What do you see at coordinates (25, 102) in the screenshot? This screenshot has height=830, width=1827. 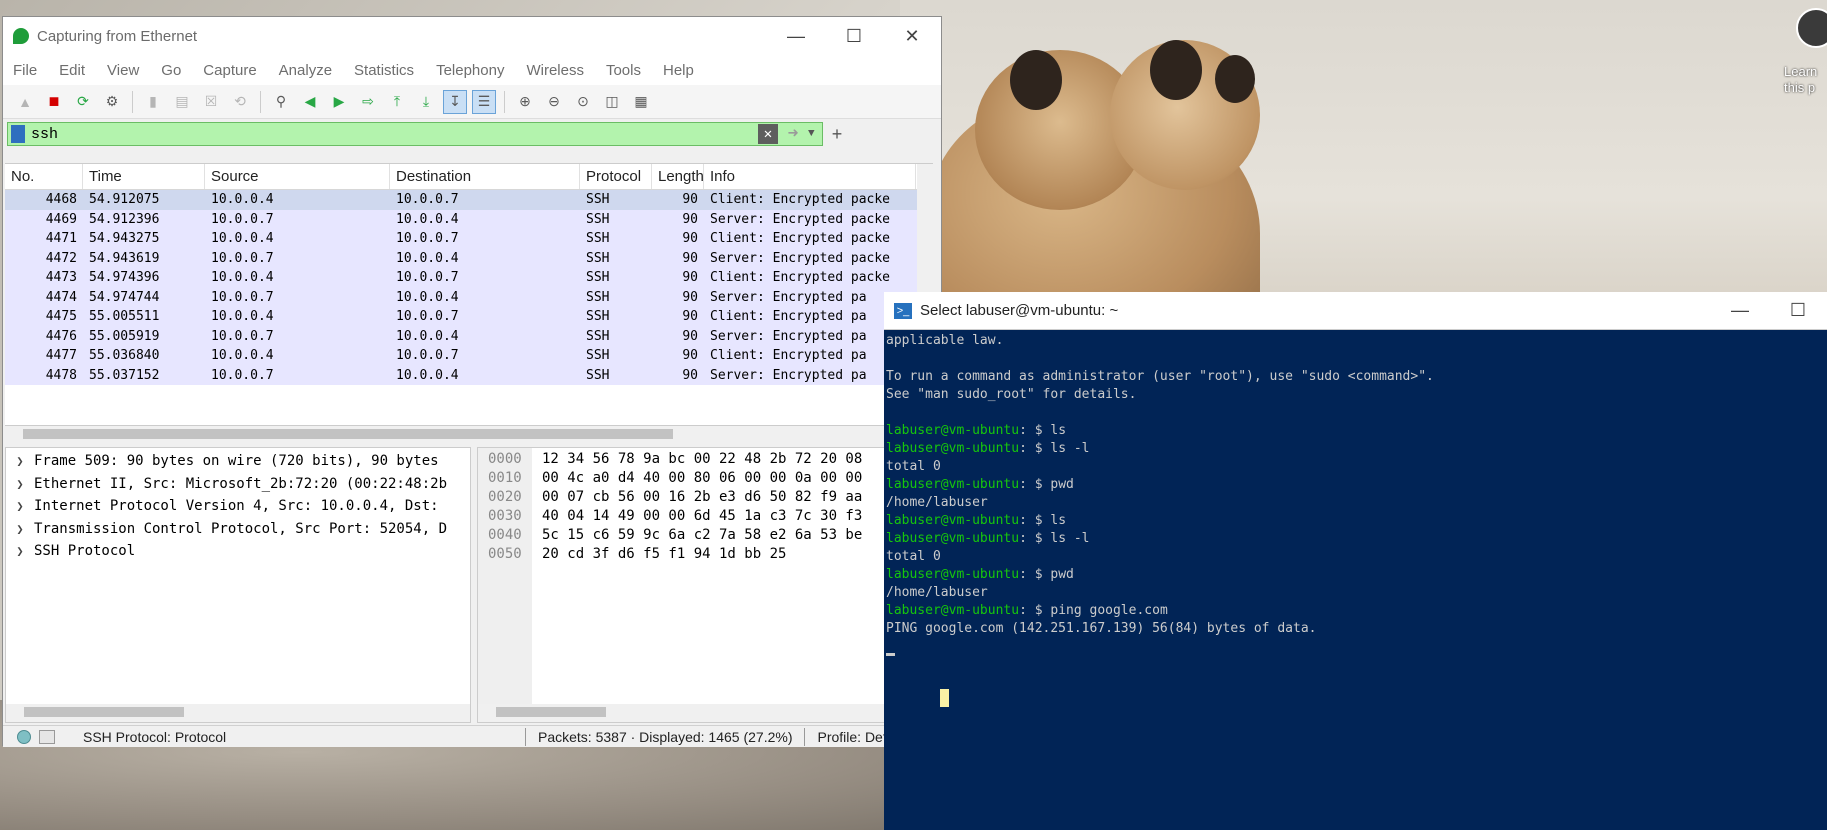 I see `start-capture-icon: ▲` at bounding box center [25, 102].